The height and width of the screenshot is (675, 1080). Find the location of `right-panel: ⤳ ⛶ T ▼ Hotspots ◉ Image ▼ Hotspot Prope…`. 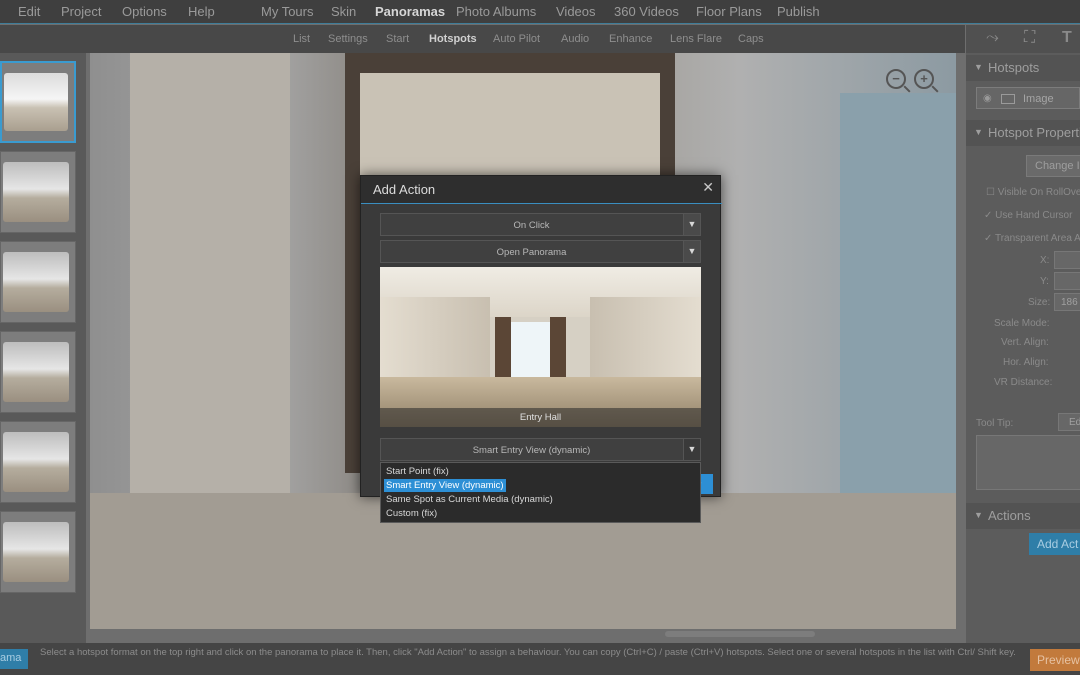

right-panel: ⤳ ⛶ T ▼ Hotspots ◉ Image ▼ Hotspot Prope… is located at coordinates (1023, 334).